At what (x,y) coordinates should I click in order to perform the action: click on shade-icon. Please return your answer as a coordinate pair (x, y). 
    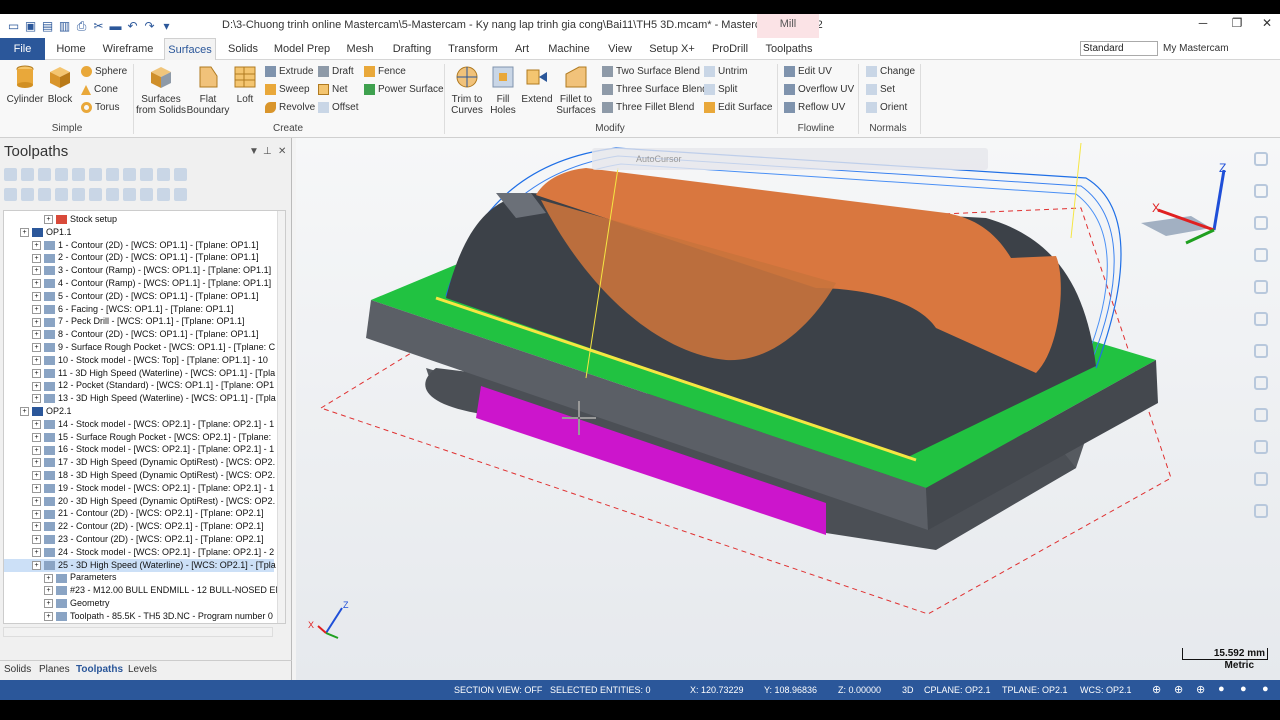
    Looking at the image, I should click on (1261, 351).